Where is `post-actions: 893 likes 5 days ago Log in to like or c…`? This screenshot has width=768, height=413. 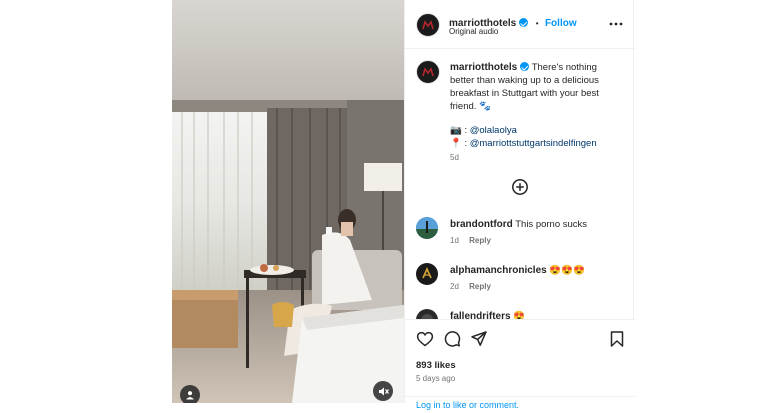 post-actions: 893 likes 5 days ago Log in to like or c… is located at coordinates (520, 364).